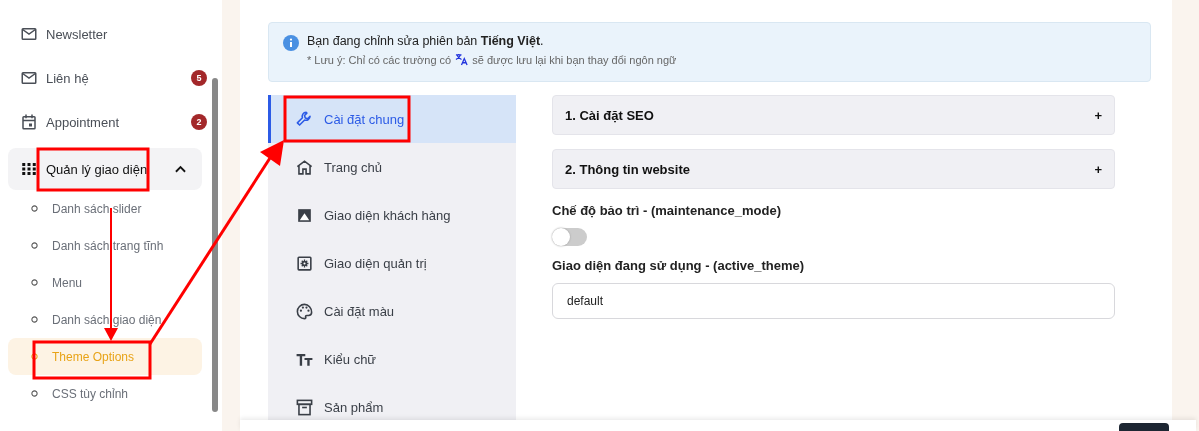 The image size is (1199, 431). What do you see at coordinates (105, 34) in the screenshot?
I see `nav-item: Newsletter` at bounding box center [105, 34].